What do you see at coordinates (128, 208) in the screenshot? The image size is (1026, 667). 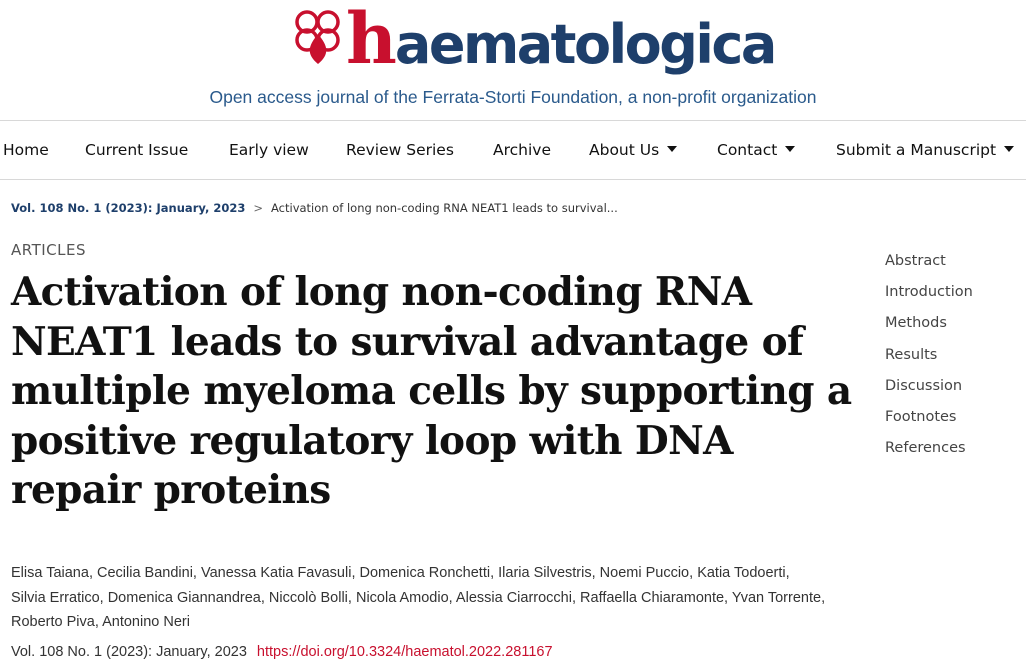 I see `breadcrumb-issue-link: Vol. 108 No. 1 (2023): January, 2023` at bounding box center [128, 208].